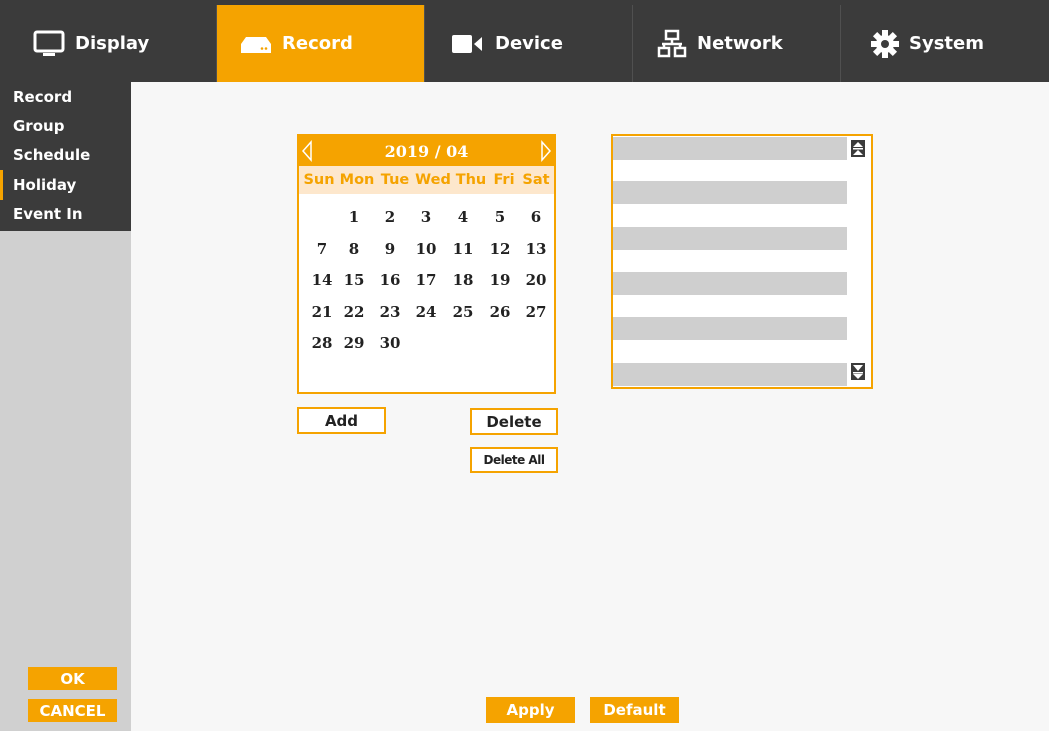 The image size is (1049, 731). Describe the element at coordinates (742, 261) in the screenshot. I see `holiday-list` at that location.